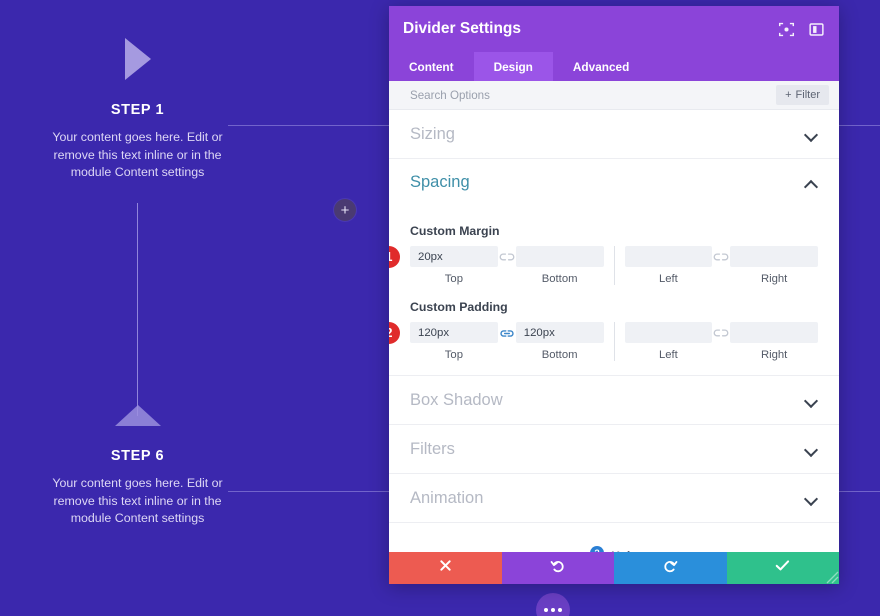 This screenshot has width=880, height=616. I want to click on section-title: Spacing, so click(440, 182).